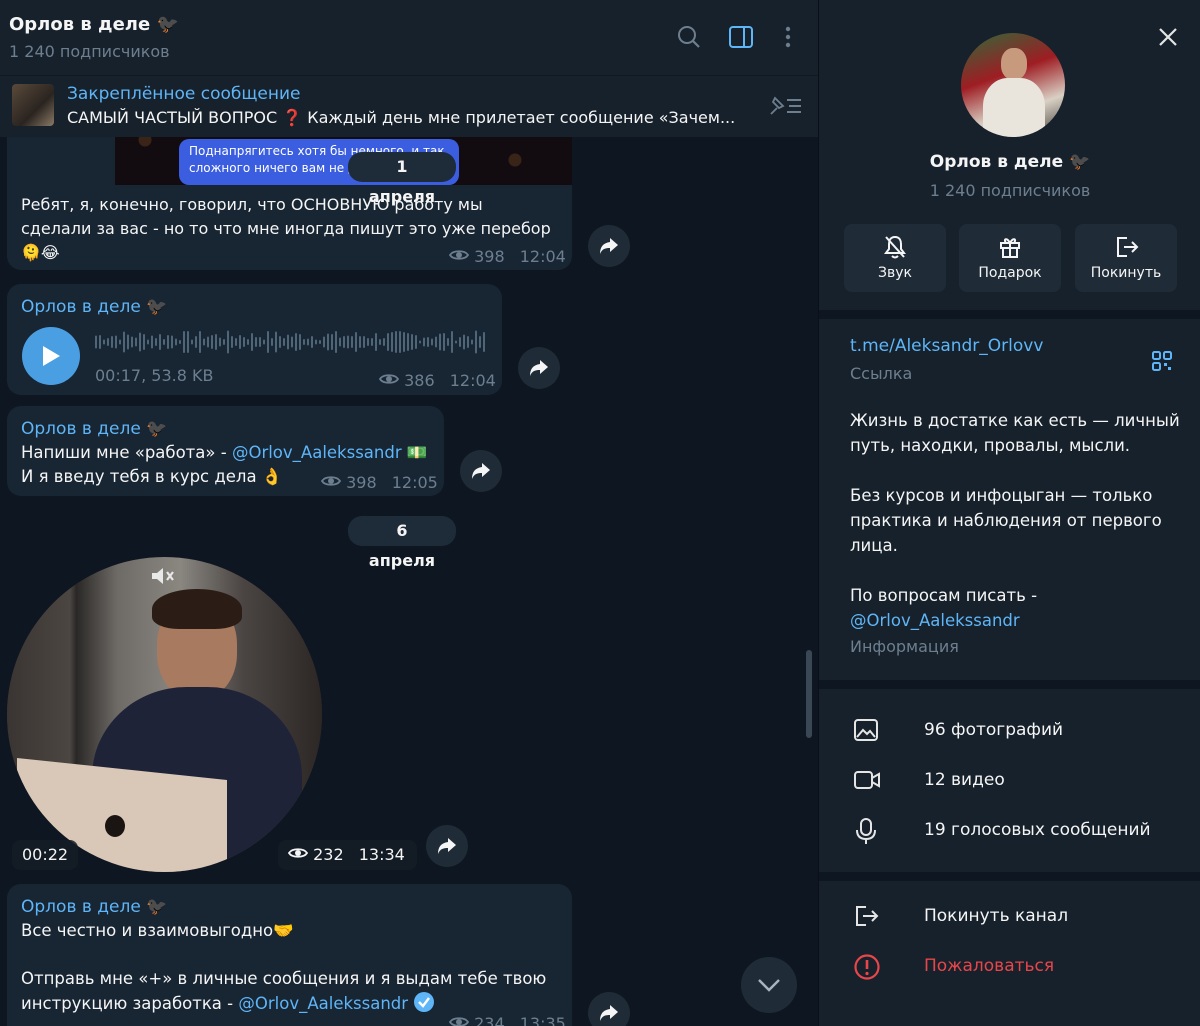 Image resolution: width=1200 pixels, height=1026 pixels. I want to click on voice-play-button, so click(51, 356).